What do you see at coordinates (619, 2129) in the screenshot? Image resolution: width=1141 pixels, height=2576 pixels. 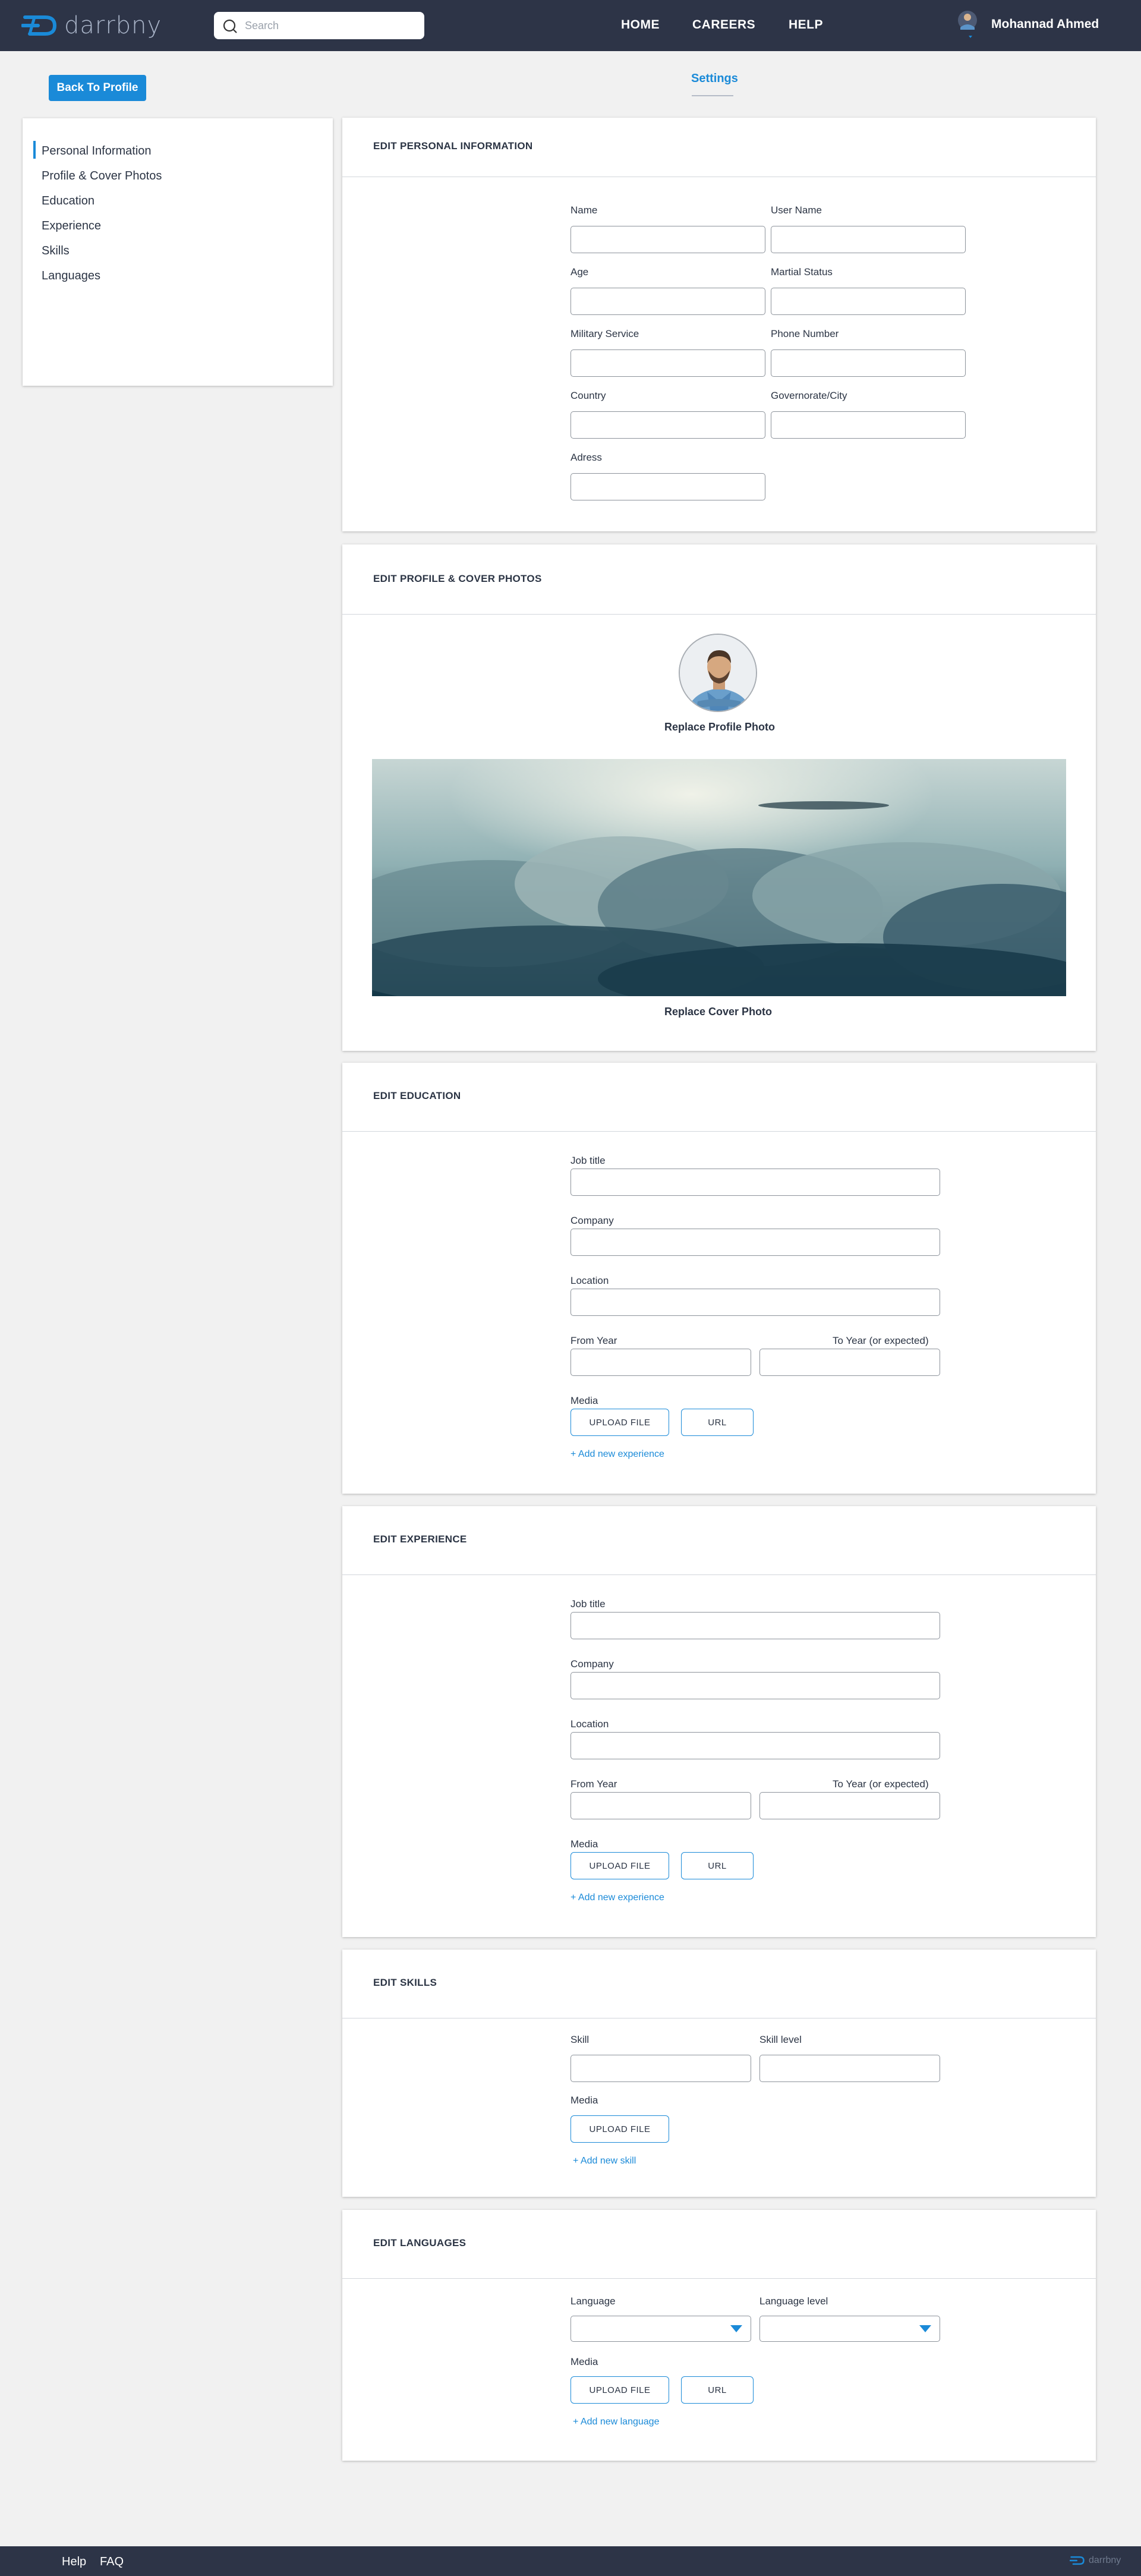 I see `skills-upload-file-button: UPLOAD FILE` at bounding box center [619, 2129].